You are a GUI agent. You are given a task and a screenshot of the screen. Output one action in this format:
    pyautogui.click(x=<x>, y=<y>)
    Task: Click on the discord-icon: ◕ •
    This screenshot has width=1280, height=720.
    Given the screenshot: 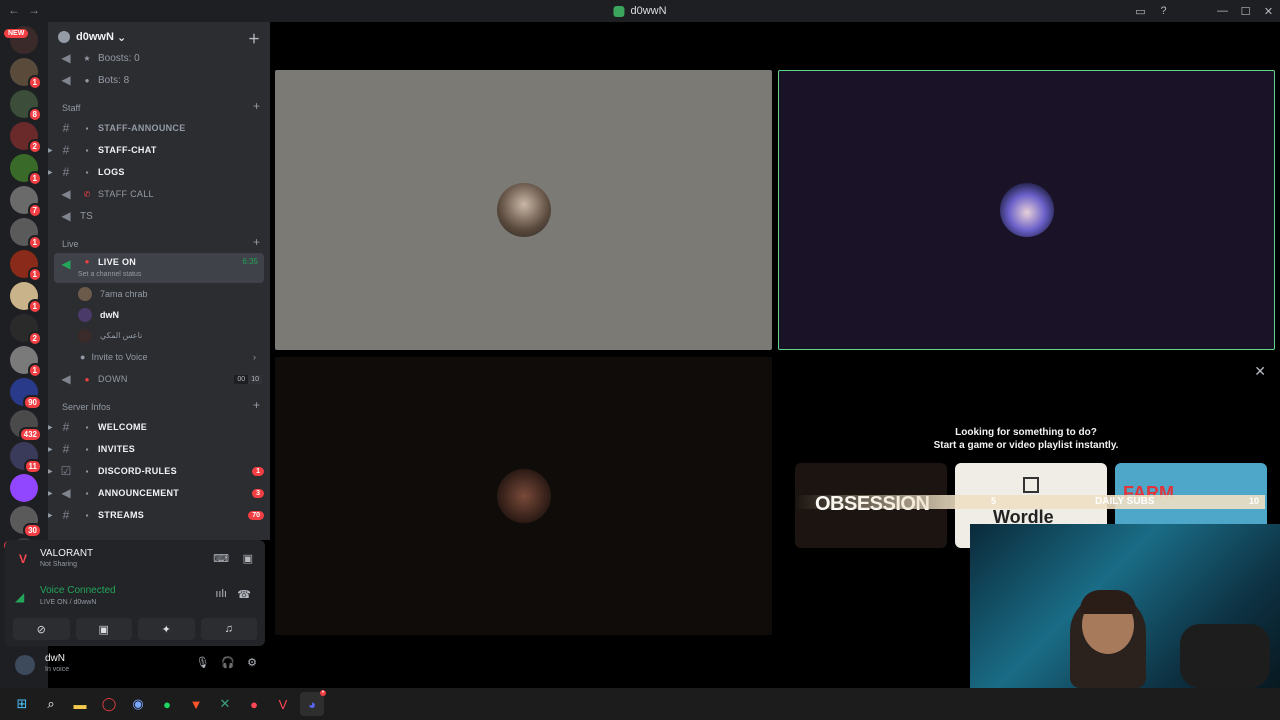 What is the action you would take?
    pyautogui.click(x=313, y=703)
    